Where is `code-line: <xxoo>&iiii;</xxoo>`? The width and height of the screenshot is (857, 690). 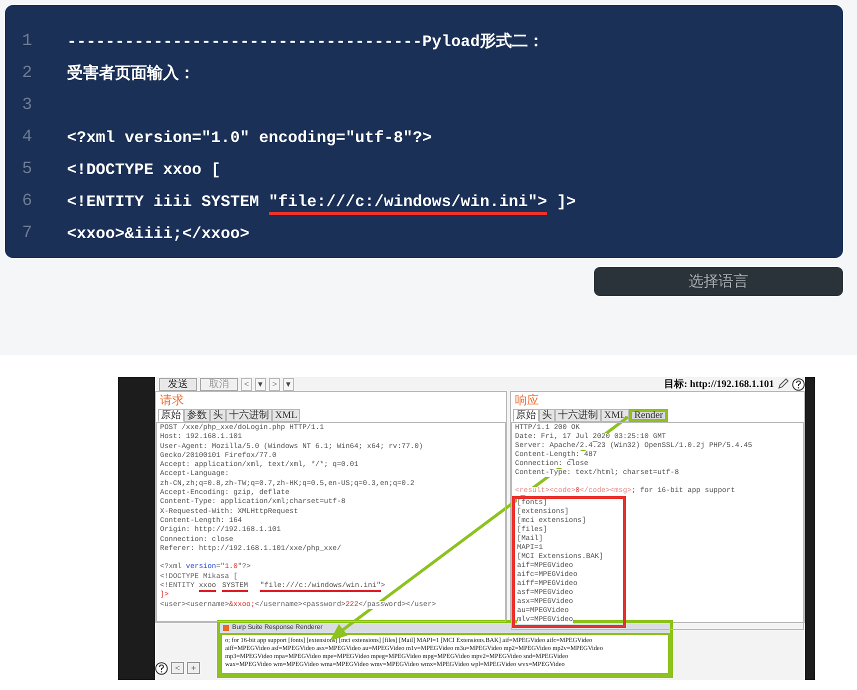
code-line: <xxoo>&iiii;</xxoo> is located at coordinates (158, 234).